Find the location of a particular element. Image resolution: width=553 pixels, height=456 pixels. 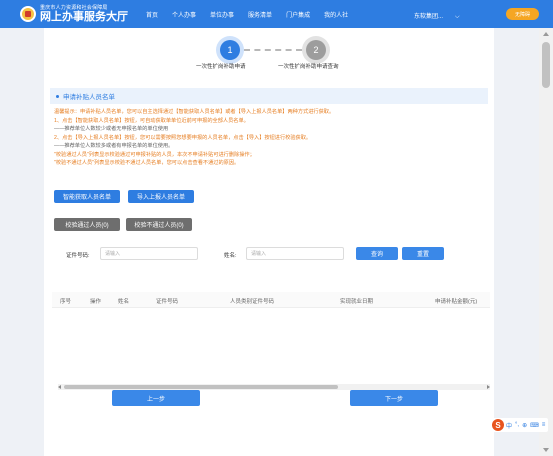

col-category-id: 人员类别证件号码 is located at coordinates (252, 302).